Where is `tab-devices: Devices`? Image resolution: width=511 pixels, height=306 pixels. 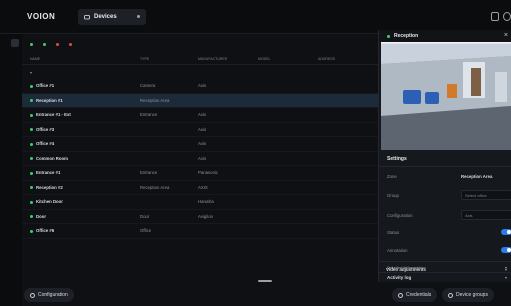 tab-devices: Devices is located at coordinates (112, 17).